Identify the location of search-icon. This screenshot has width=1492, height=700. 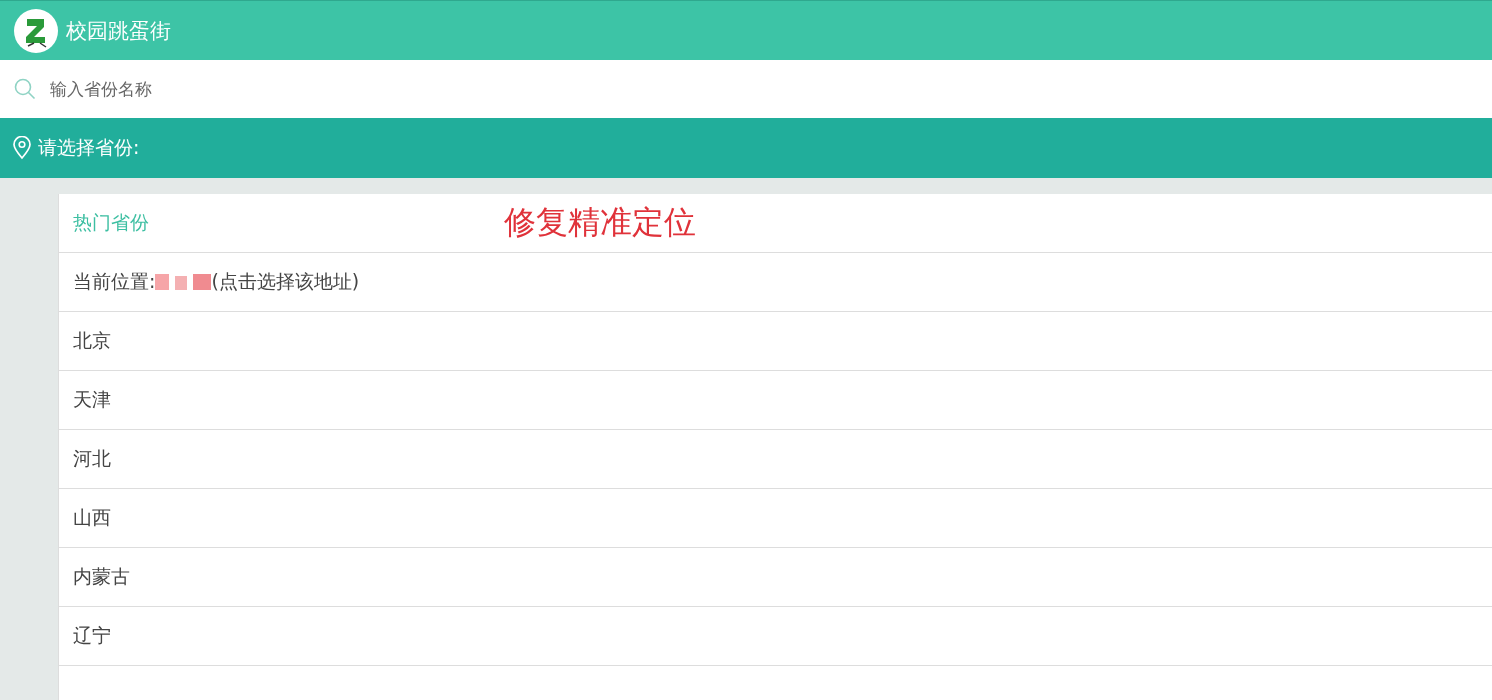
(25, 89).